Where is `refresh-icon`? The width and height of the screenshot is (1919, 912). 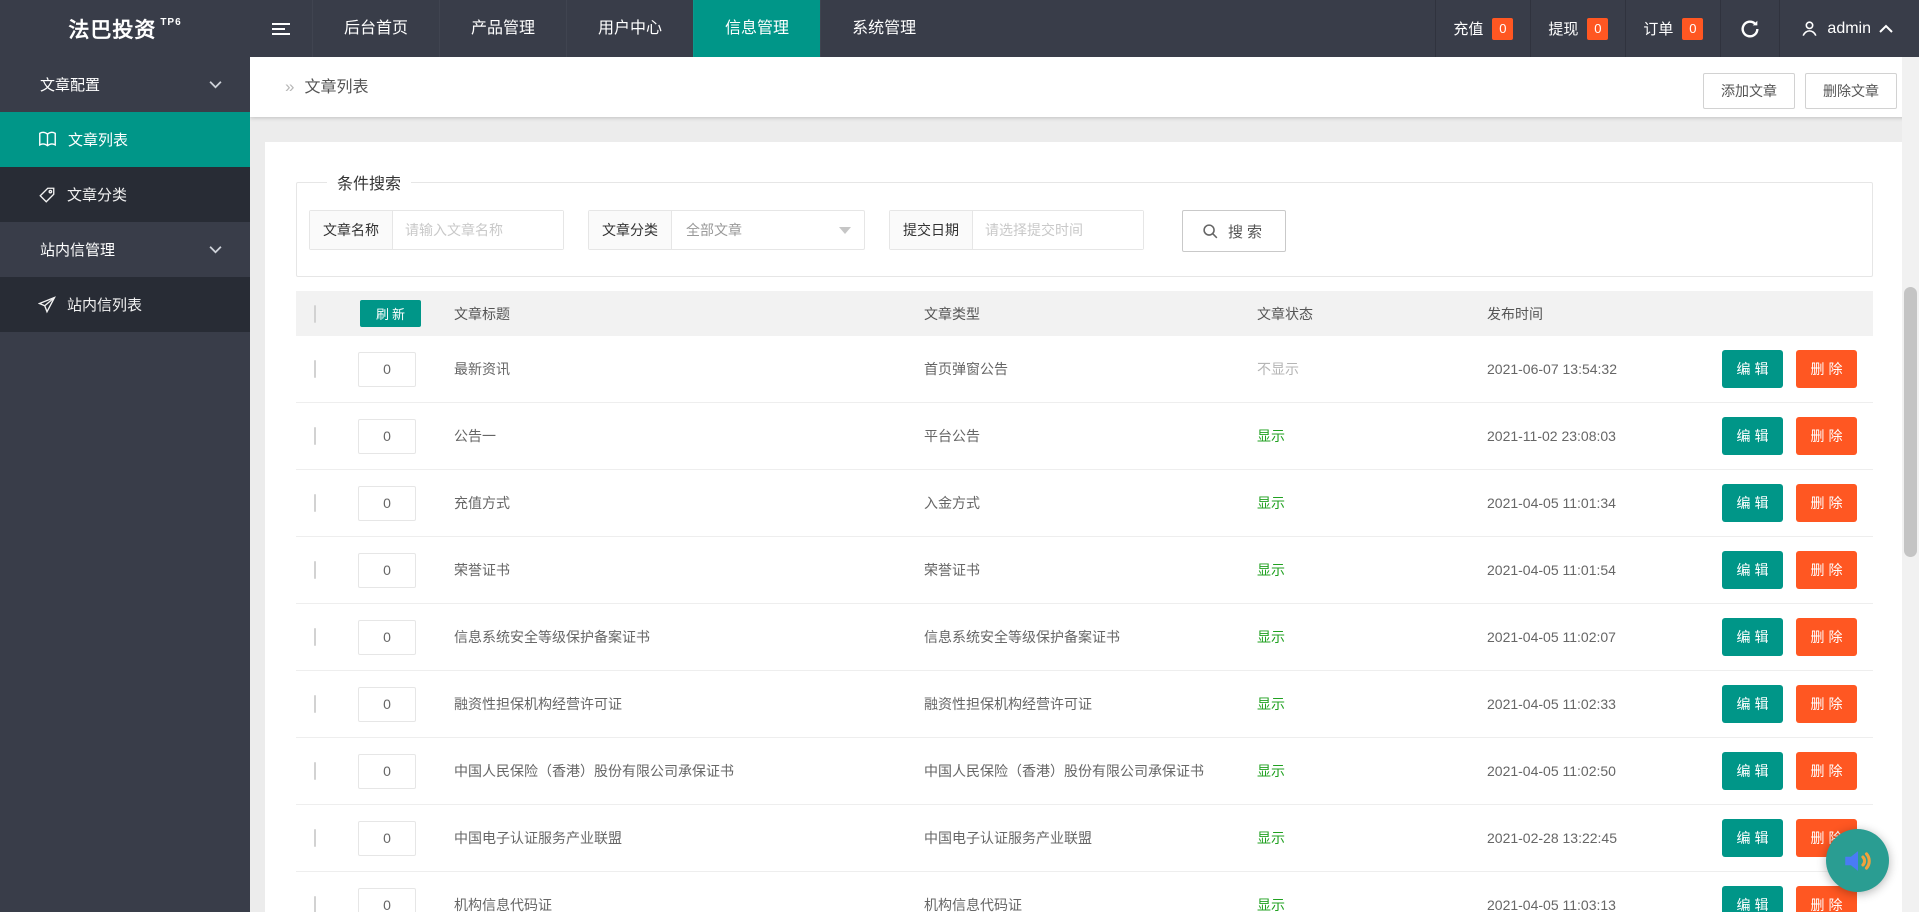 refresh-icon is located at coordinates (1749, 28).